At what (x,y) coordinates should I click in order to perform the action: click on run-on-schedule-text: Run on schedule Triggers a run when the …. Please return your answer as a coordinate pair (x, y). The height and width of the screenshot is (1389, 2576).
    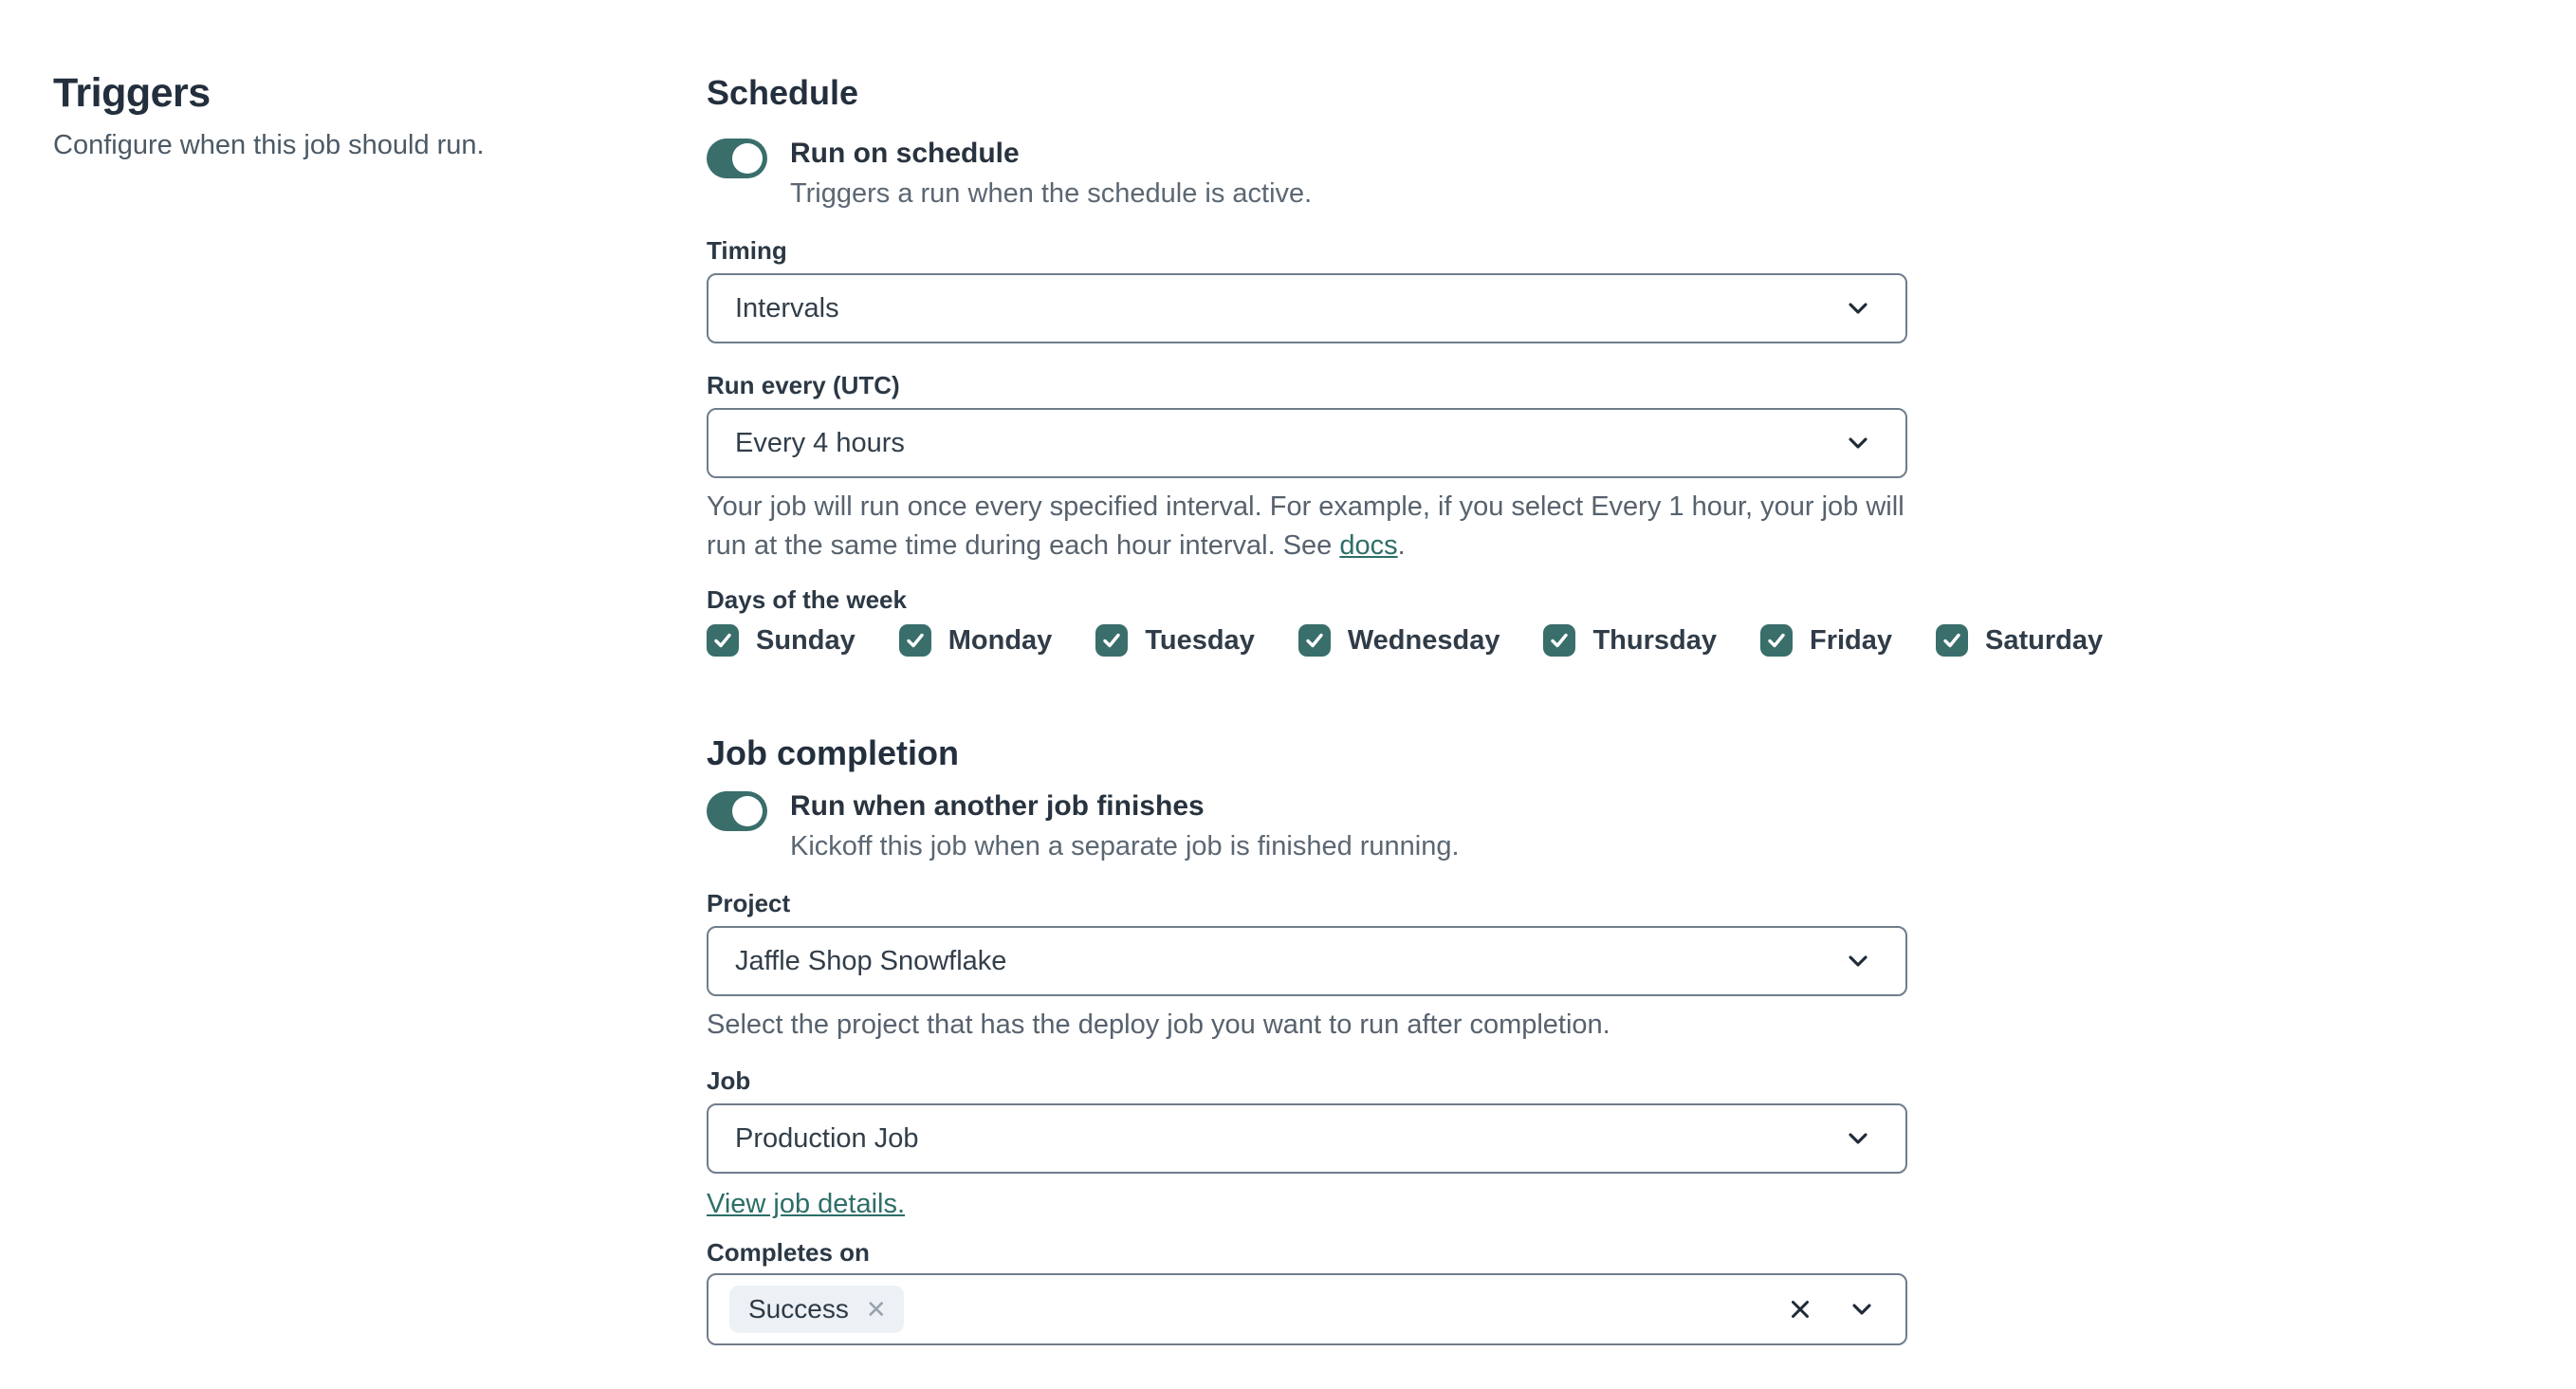
    Looking at the image, I should click on (1051, 174).